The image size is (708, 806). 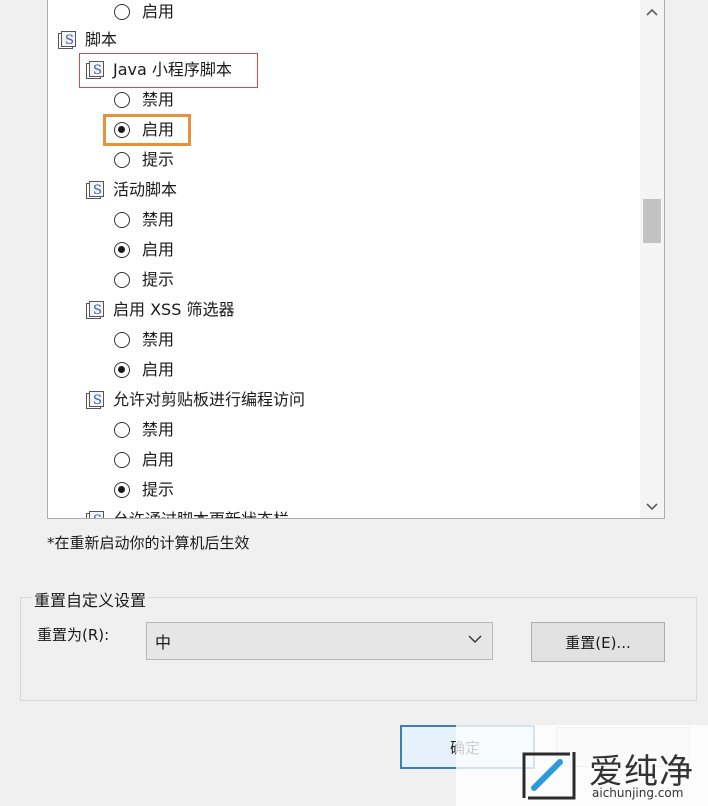 I want to click on group-label: 脚本, so click(x=101, y=39).